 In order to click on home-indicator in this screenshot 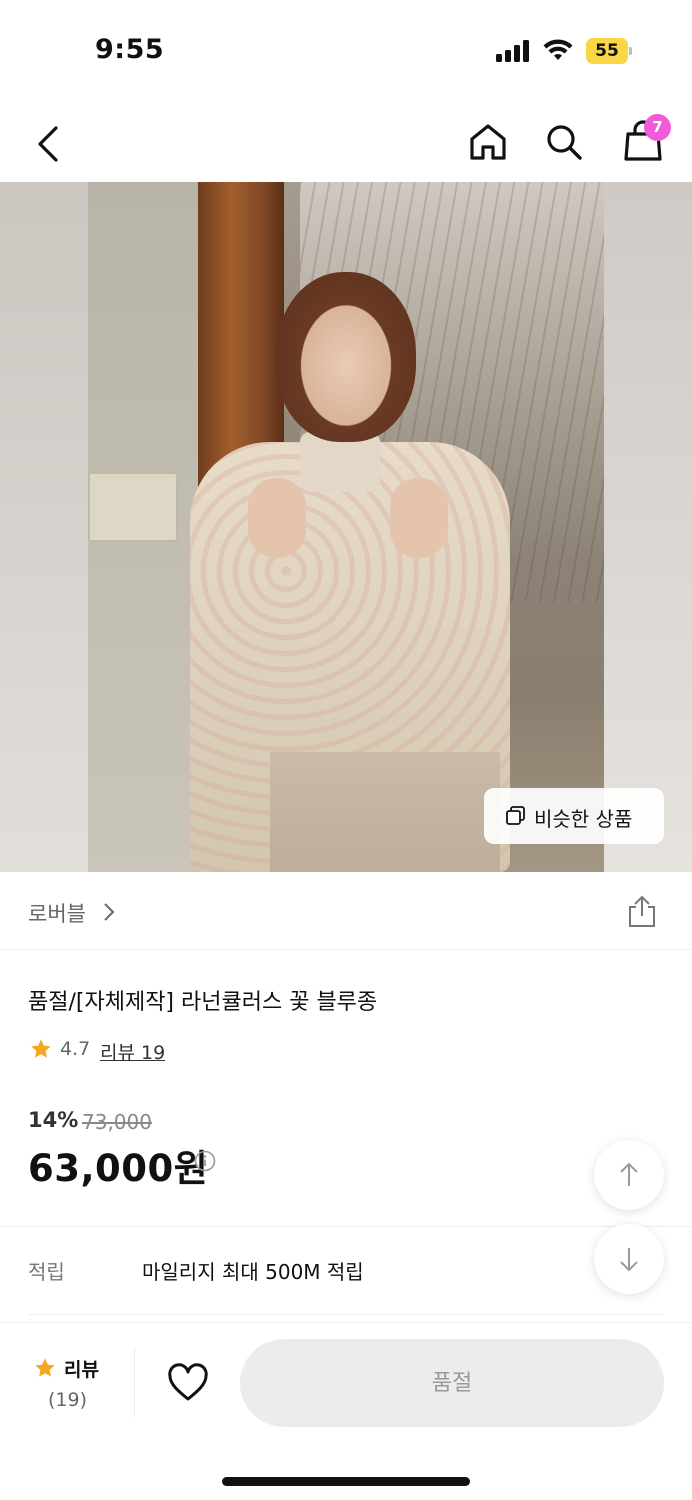, I will do `click(346, 1481)`.